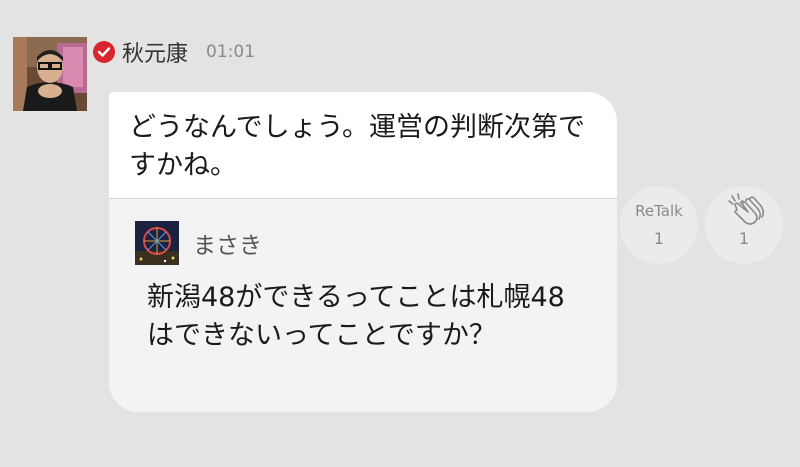  I want to click on quoted-author-avatar, so click(157, 243).